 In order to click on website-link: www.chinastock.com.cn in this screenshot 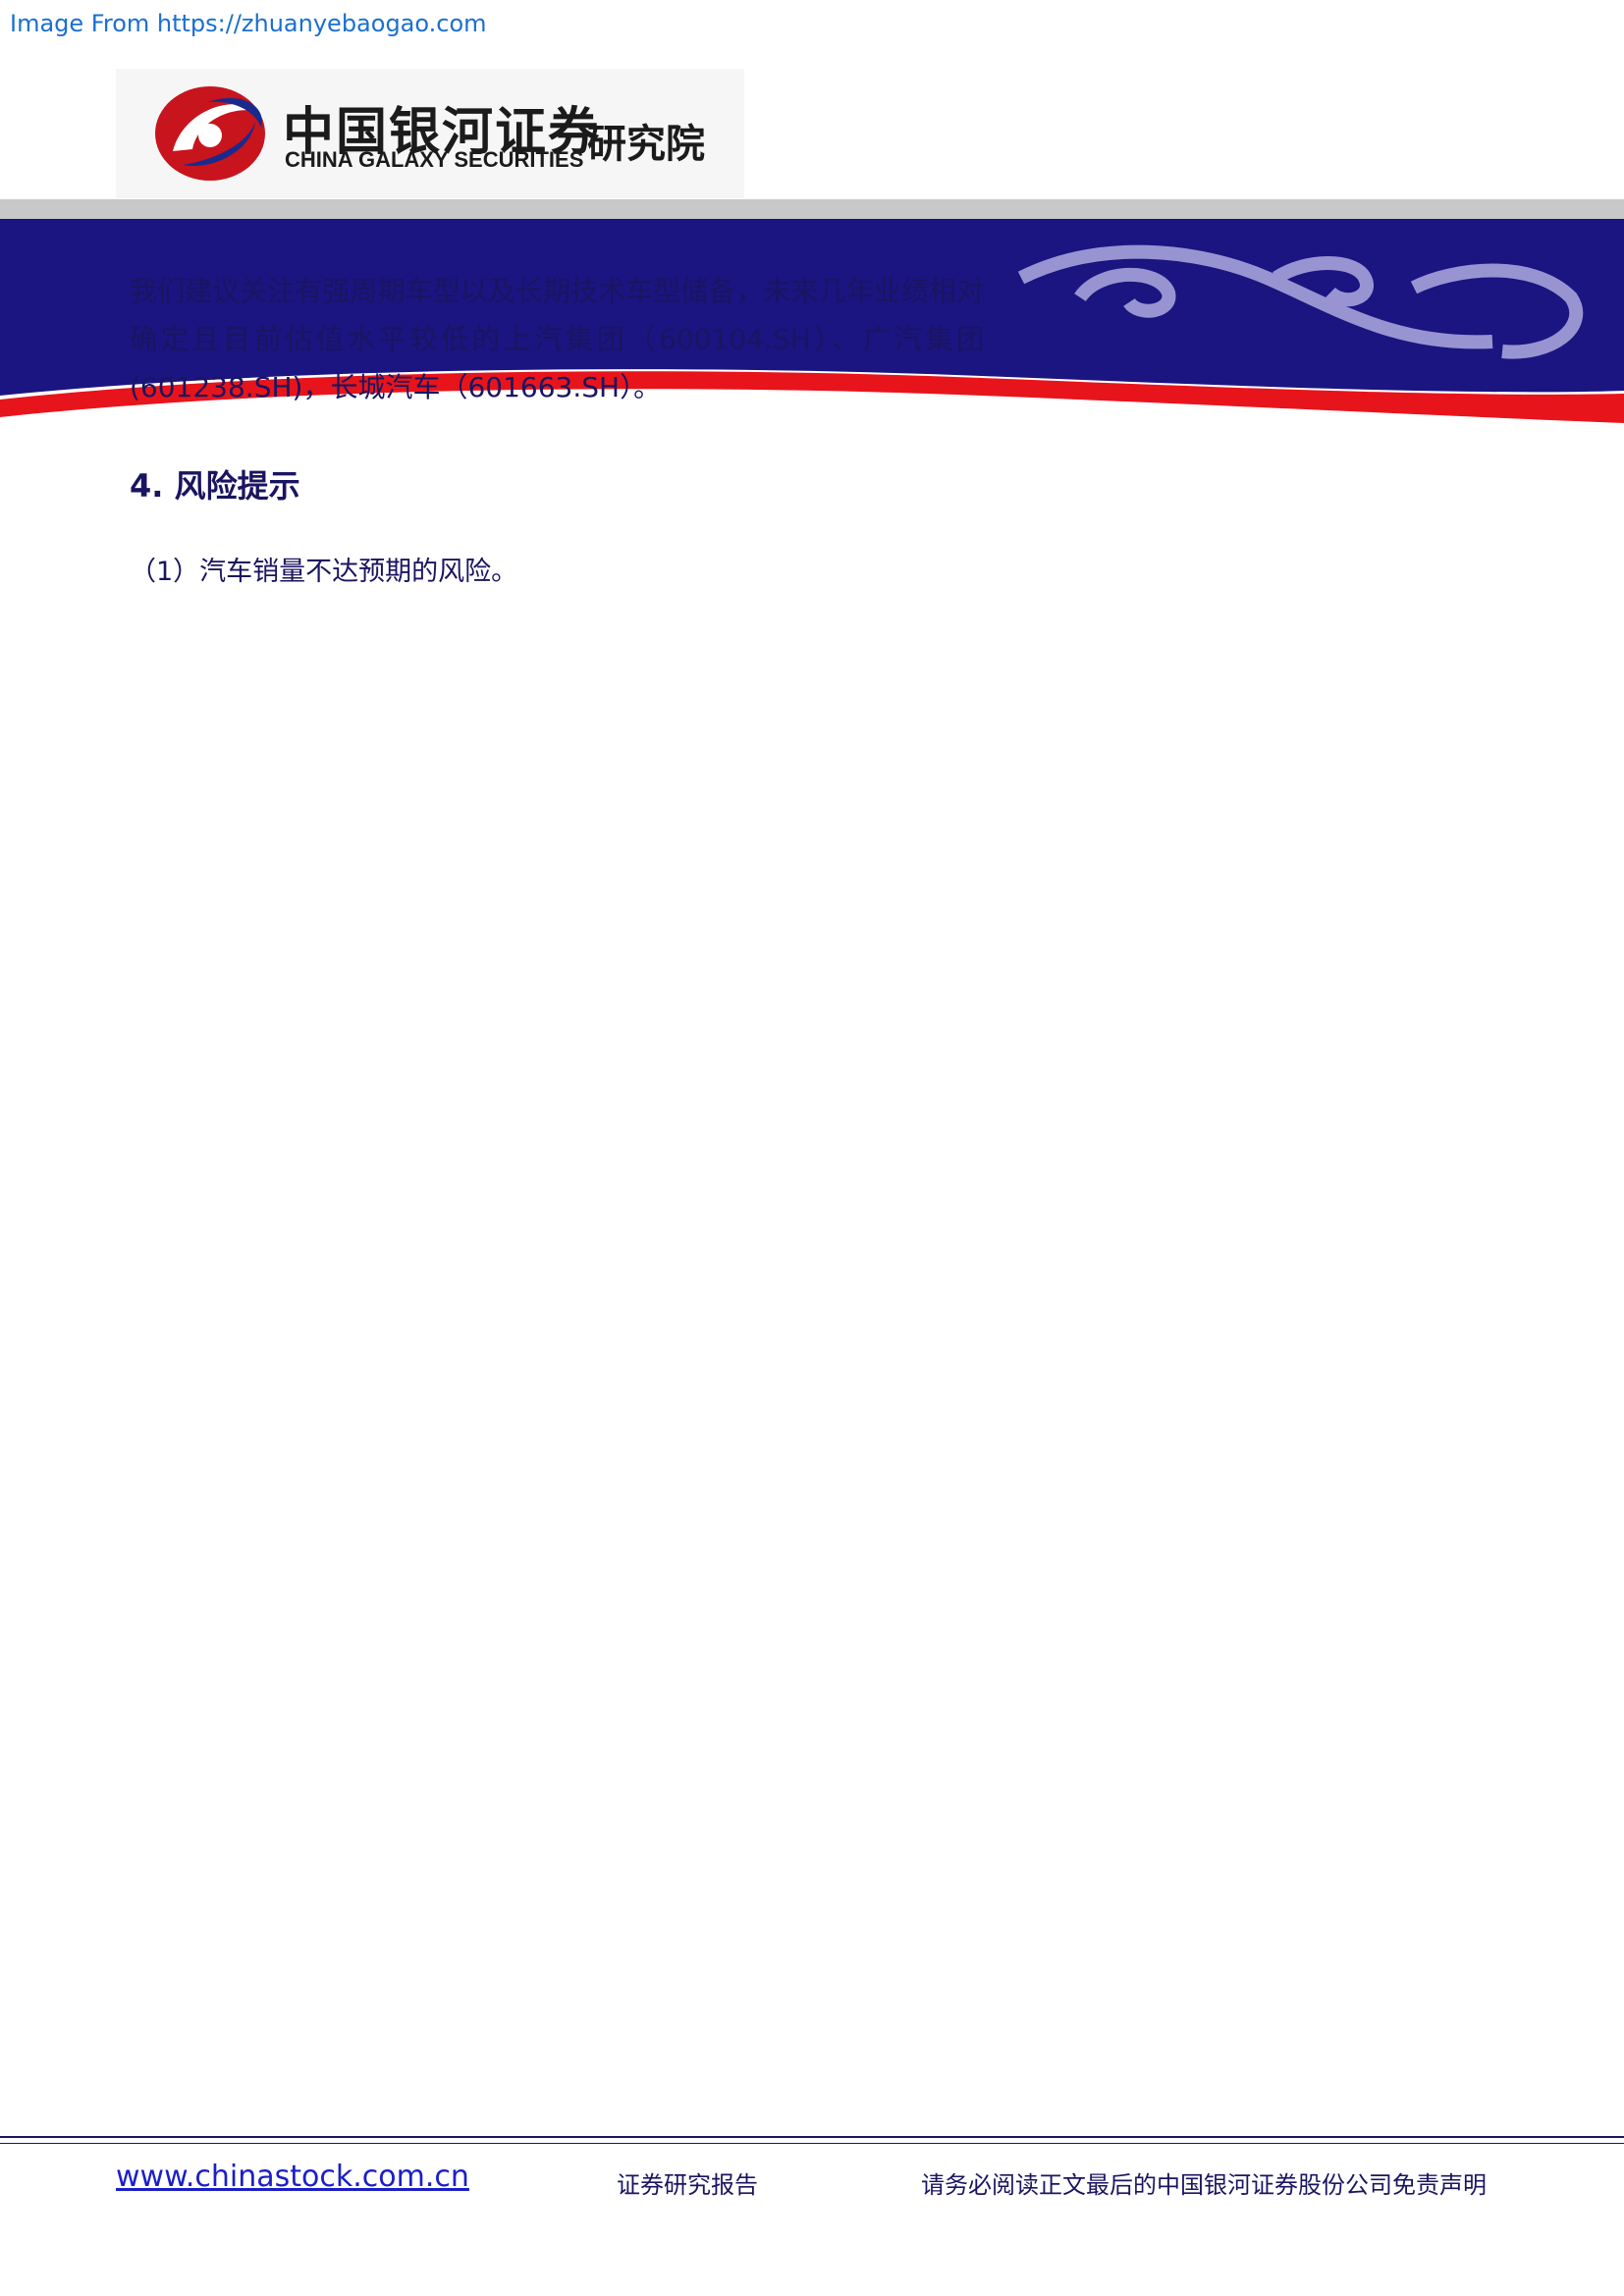, I will do `click(292, 2177)`.